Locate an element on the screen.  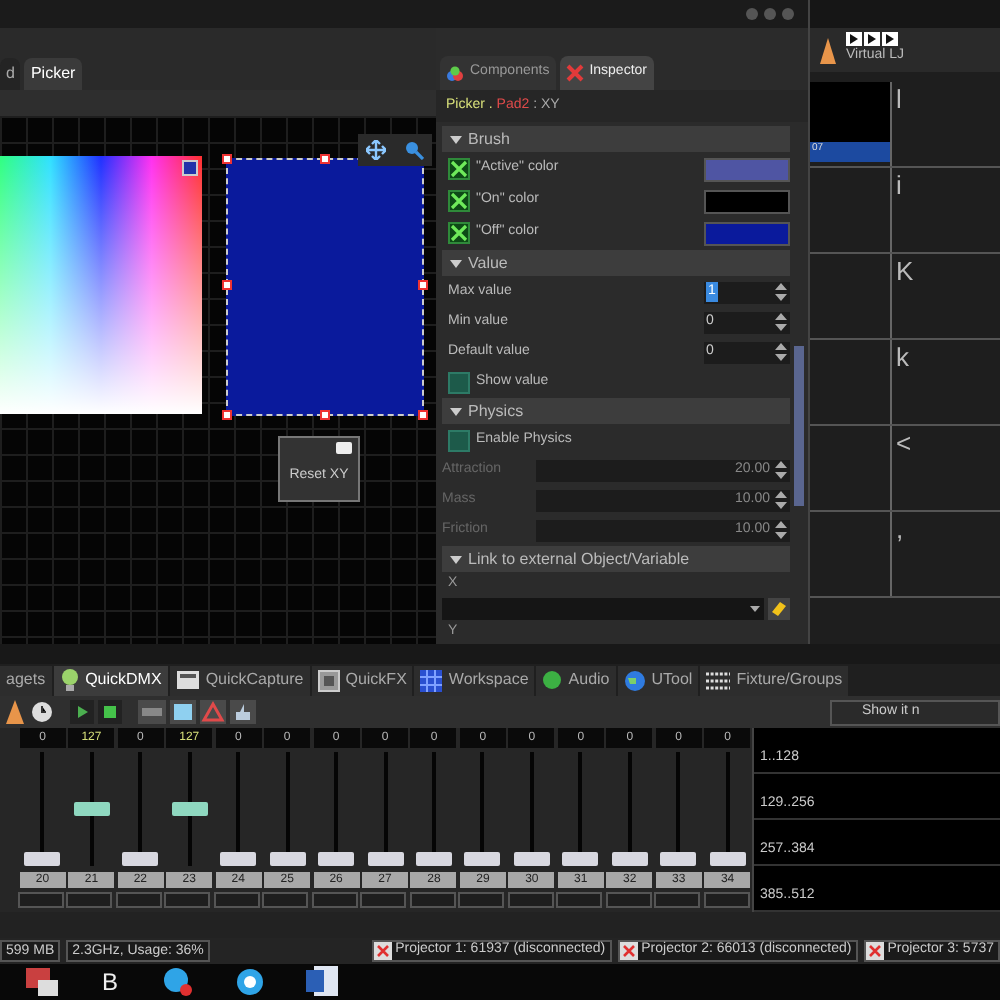
section-header: Value is located at coordinates (616, 263).